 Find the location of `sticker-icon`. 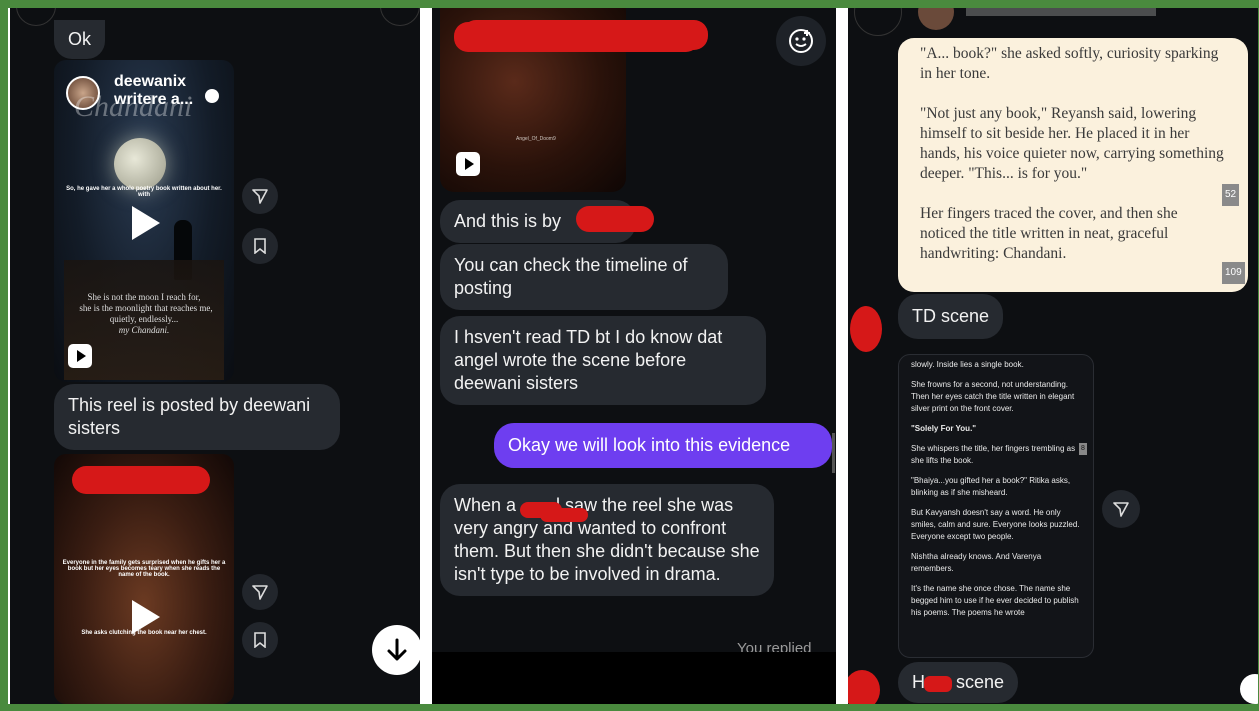

sticker-icon is located at coordinates (801, 41).